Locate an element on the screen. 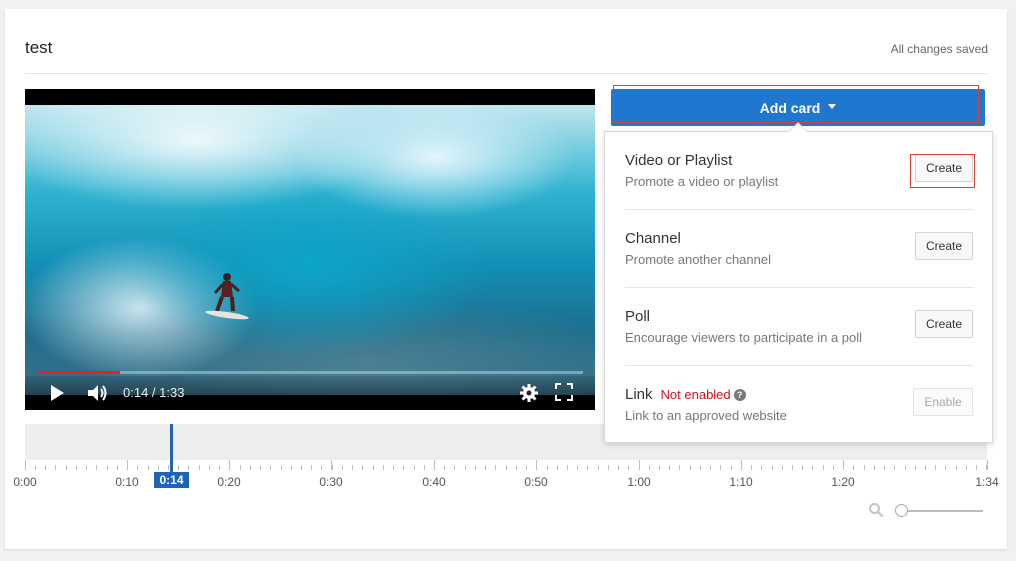  add-card-button: Add card is located at coordinates (798, 107).